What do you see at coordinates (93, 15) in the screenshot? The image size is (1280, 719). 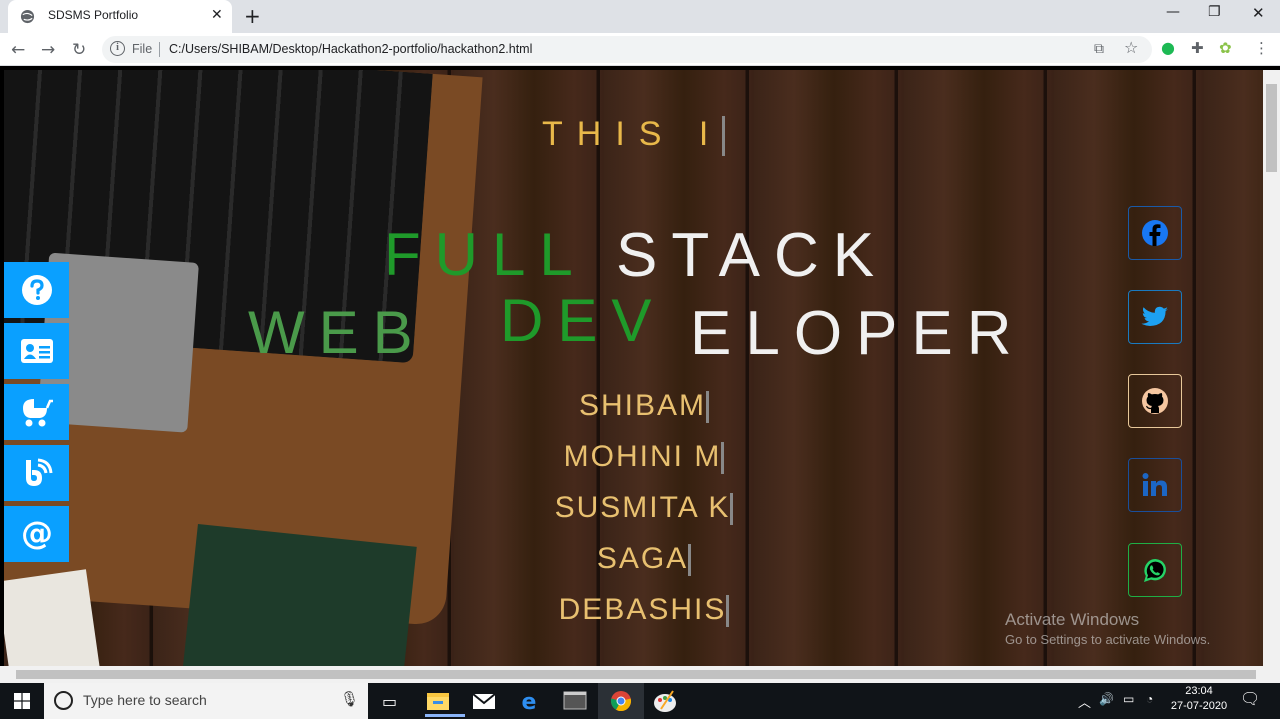 I see `tab-title: SDSMS Portfolio` at bounding box center [93, 15].